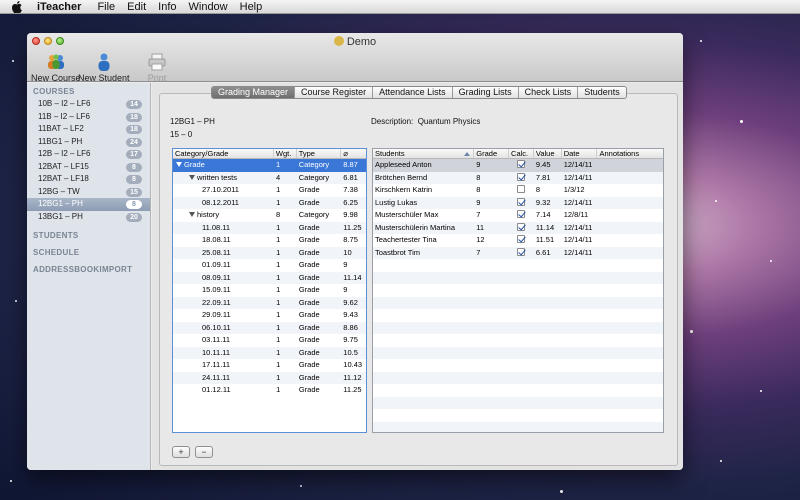  I want to click on column-header-weight: Wgt., so click(285, 153).